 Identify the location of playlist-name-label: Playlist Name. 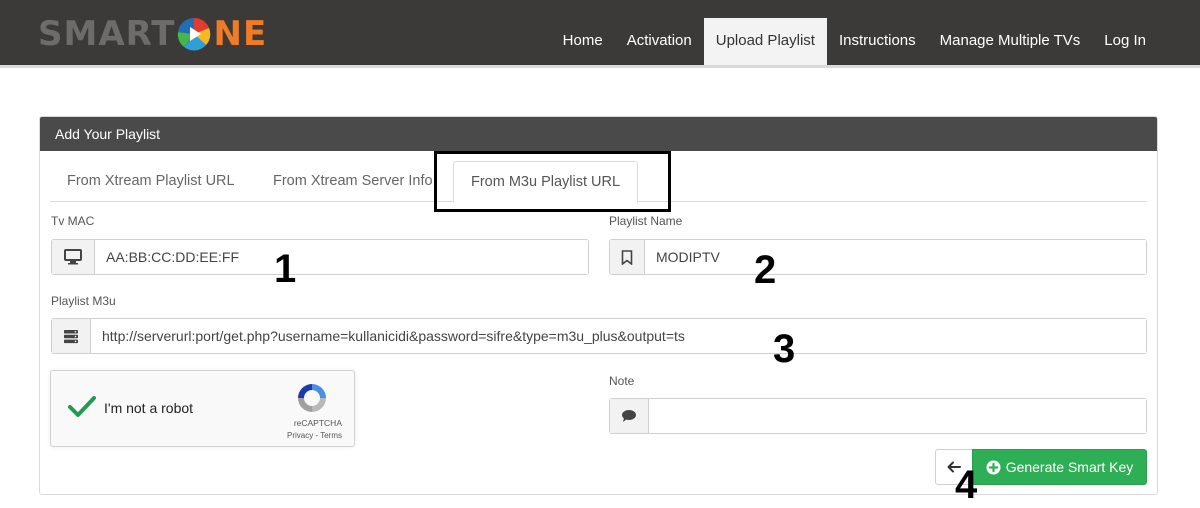
(646, 221).